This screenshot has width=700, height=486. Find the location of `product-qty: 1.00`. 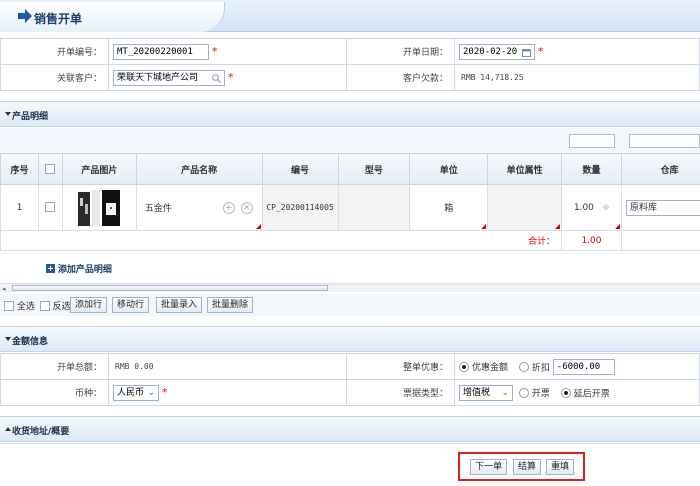

product-qty: 1.00 is located at coordinates (583, 207).